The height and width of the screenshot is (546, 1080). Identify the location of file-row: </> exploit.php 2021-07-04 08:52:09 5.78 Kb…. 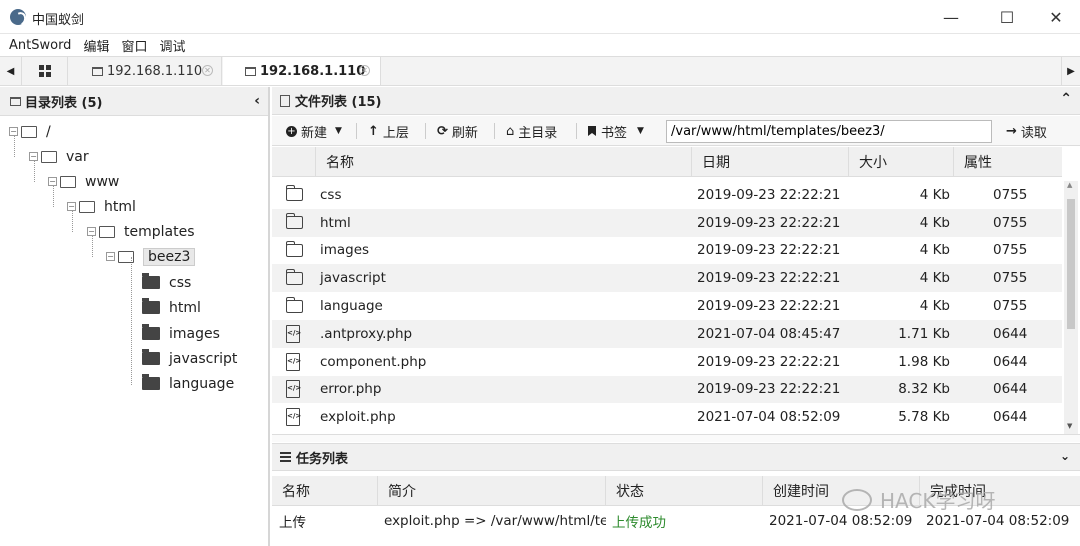
(667, 417).